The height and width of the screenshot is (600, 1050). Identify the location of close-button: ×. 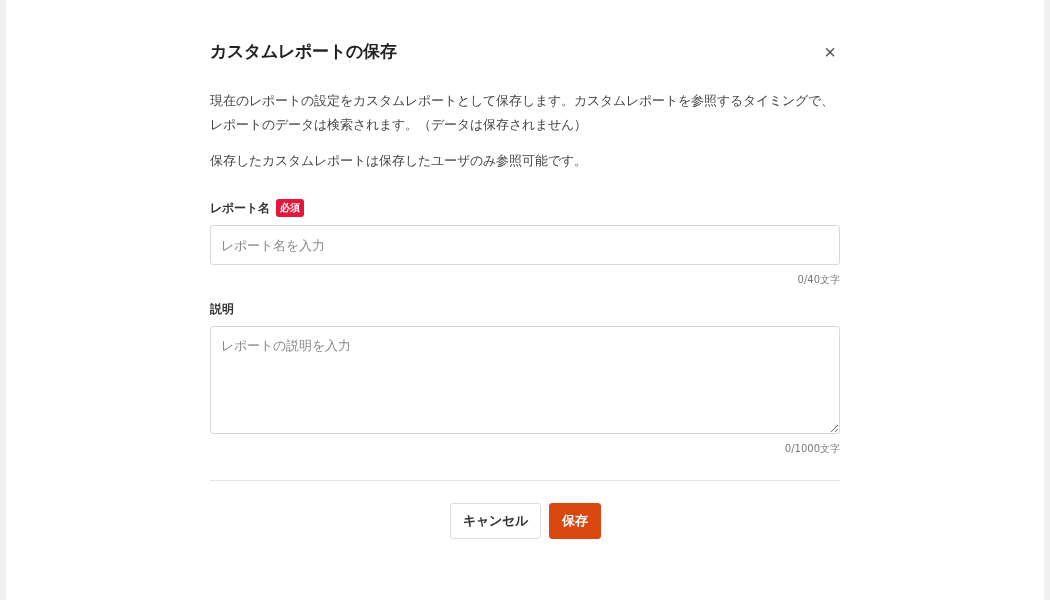
(830, 51).